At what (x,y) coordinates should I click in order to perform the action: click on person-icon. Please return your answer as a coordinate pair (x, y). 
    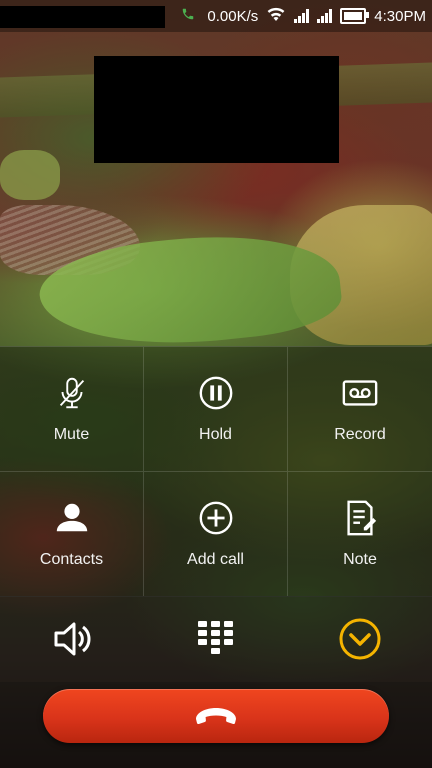
    Looking at the image, I should click on (71, 517).